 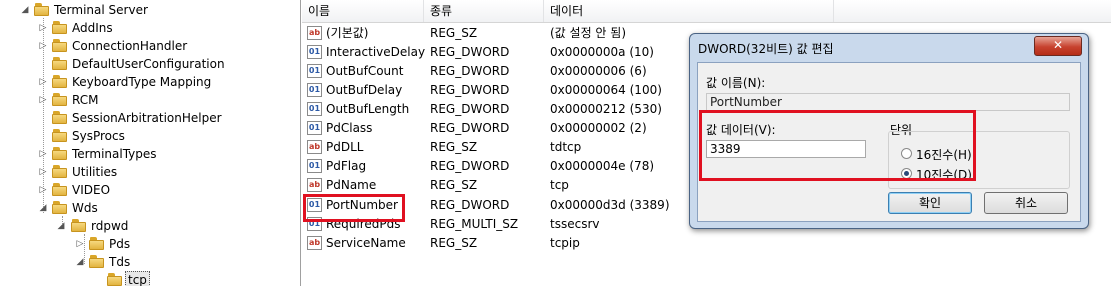 What do you see at coordinates (110, 226) in the screenshot?
I see `tree-item-label: rdpwd` at bounding box center [110, 226].